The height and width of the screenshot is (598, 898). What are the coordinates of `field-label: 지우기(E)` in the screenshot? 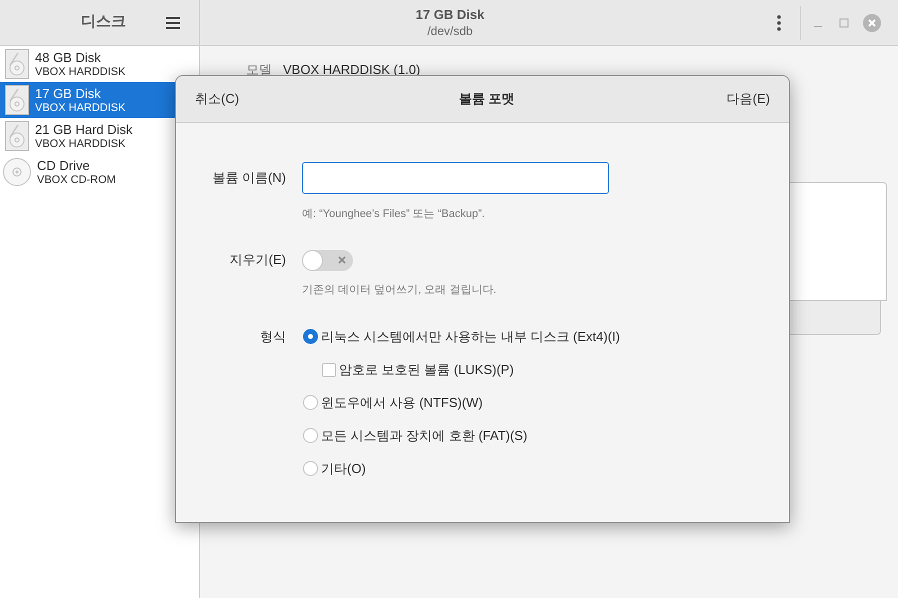 It's located at (257, 260).